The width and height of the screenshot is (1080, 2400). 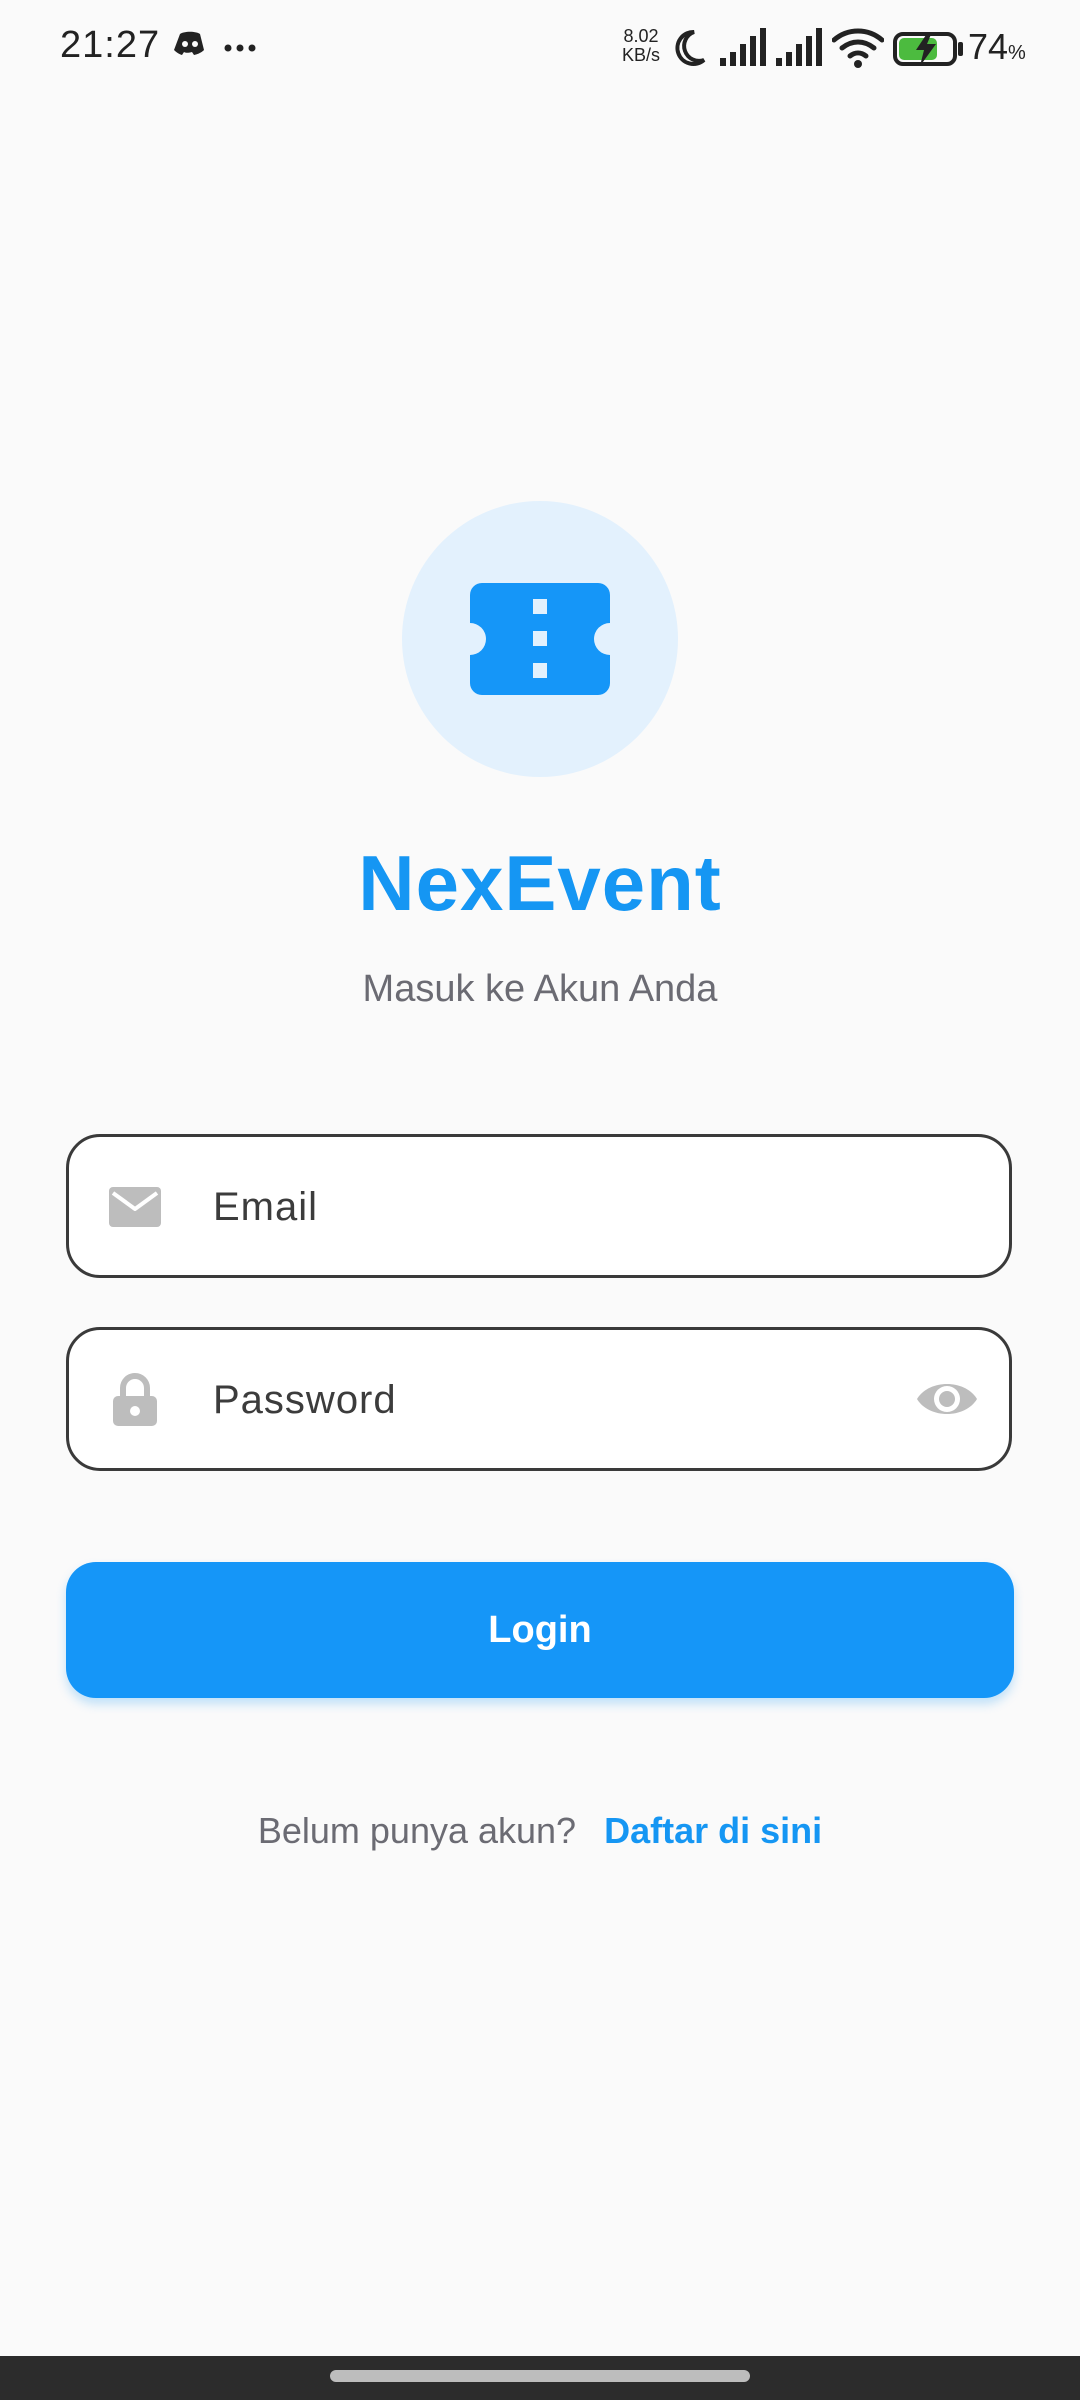 I want to click on mail-icon, so click(x=135, y=1207).